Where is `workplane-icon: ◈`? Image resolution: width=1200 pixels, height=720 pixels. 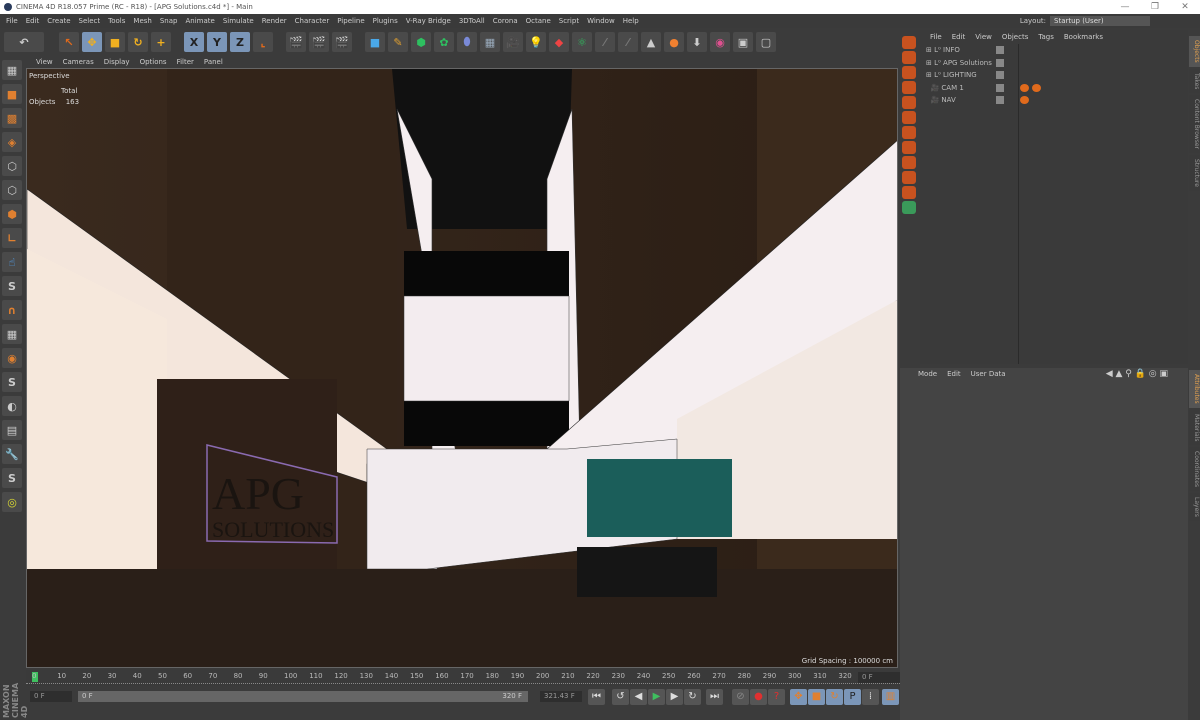
workplane-icon: ◈ is located at coordinates (12, 142).